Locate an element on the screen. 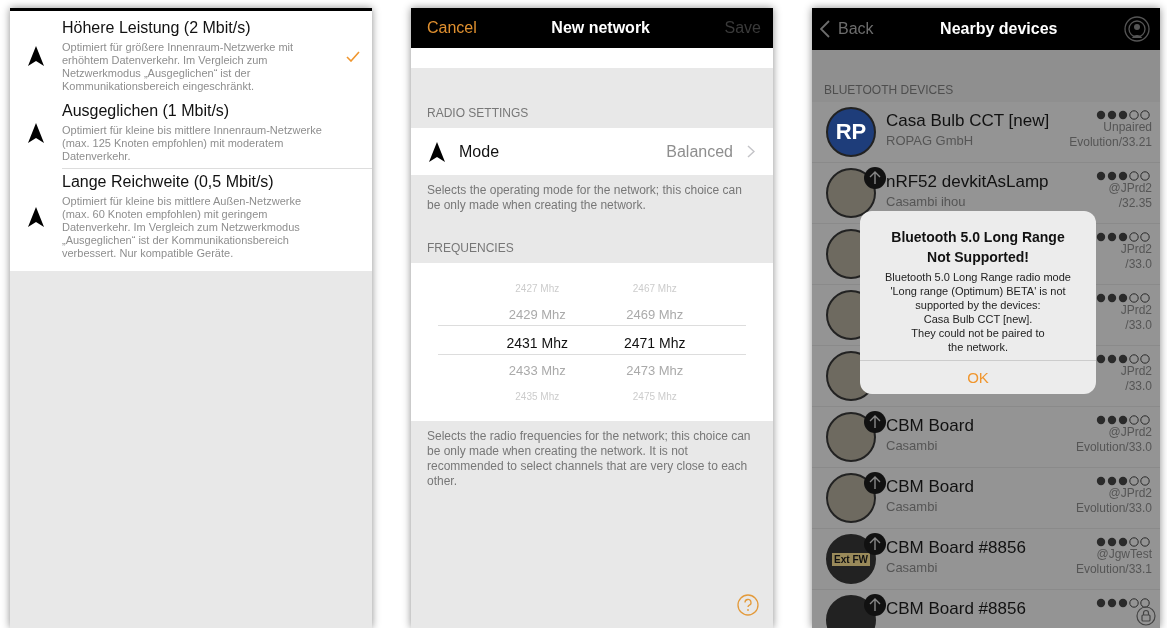 The width and height of the screenshot is (1167, 628). firmware-version: Evolution/33.1 is located at coordinates (1113, 569).